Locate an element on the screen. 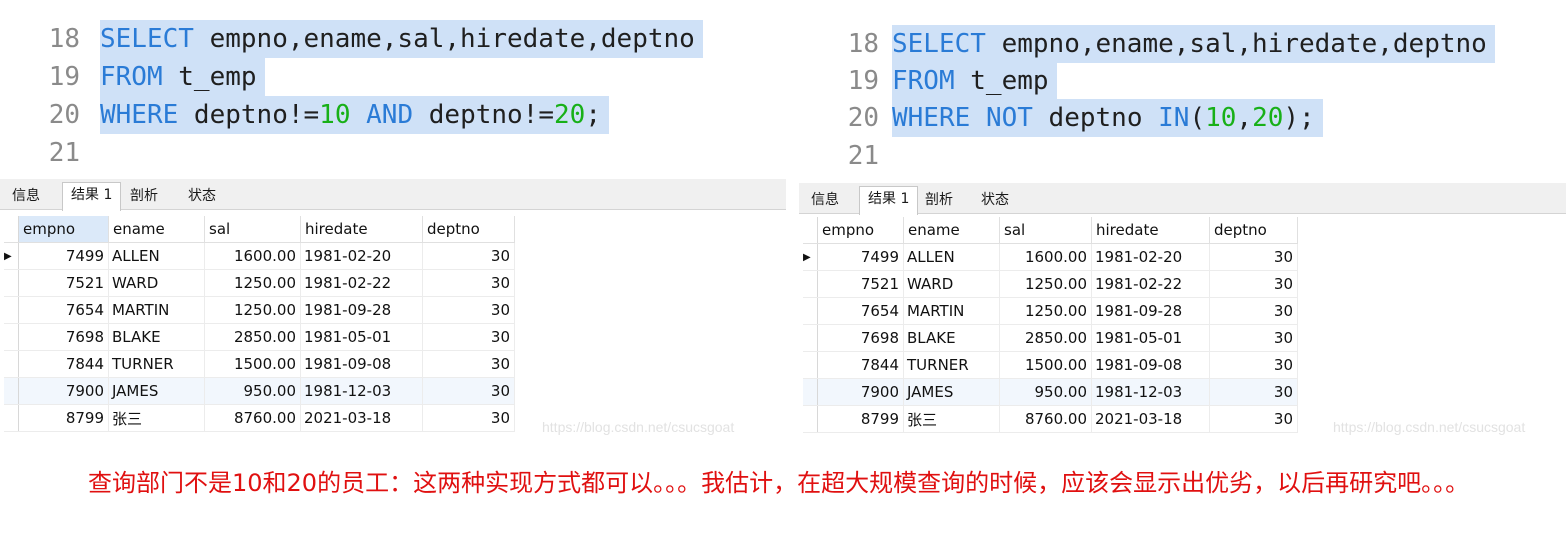 The image size is (1566, 557). table-row: 7521 WARD 1250.00 1981-02-22 30 is located at coordinates (1050, 284).